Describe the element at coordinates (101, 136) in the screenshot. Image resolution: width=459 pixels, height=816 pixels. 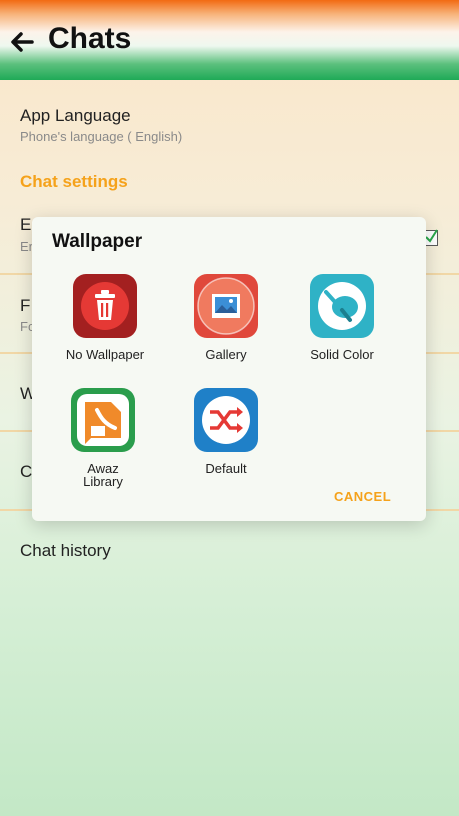
I see `app-language-subtitle: Phone's language ( English)` at that location.